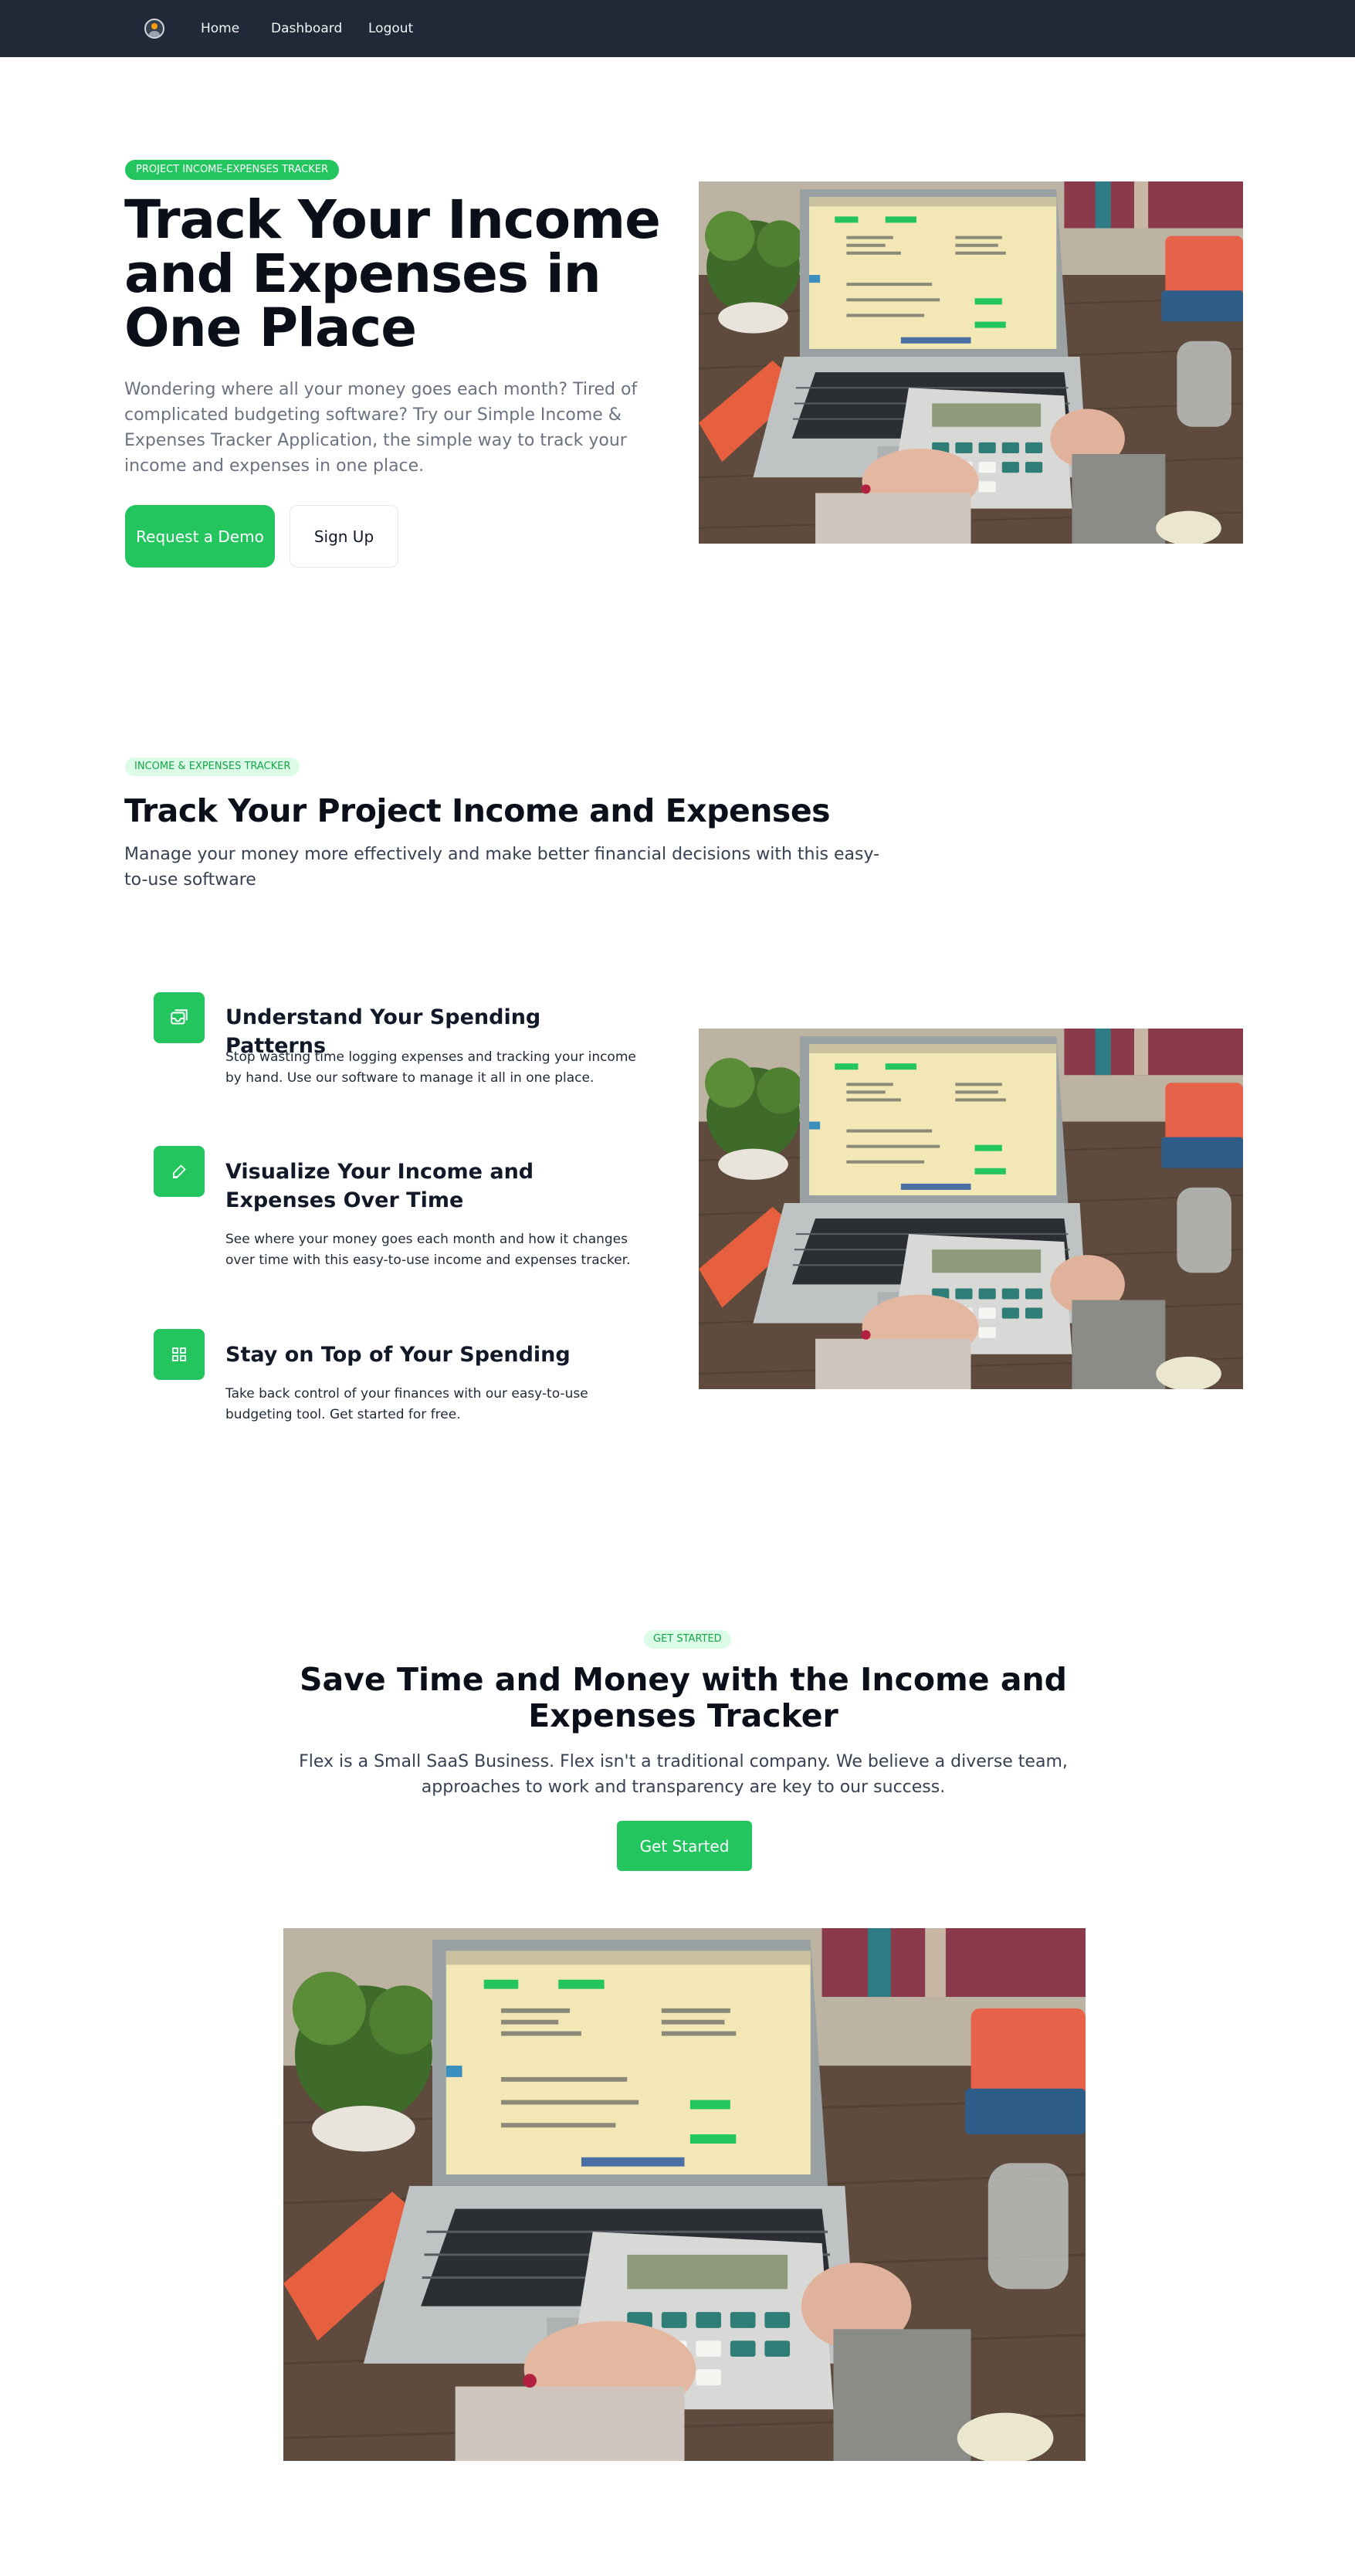 This screenshot has width=1355, height=2576. I want to click on features-badge: INCOME & EXPENSES TRACKER, so click(212, 767).